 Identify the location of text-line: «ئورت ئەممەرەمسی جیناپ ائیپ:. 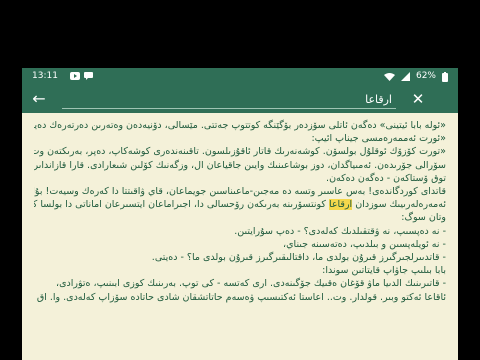
(378, 139).